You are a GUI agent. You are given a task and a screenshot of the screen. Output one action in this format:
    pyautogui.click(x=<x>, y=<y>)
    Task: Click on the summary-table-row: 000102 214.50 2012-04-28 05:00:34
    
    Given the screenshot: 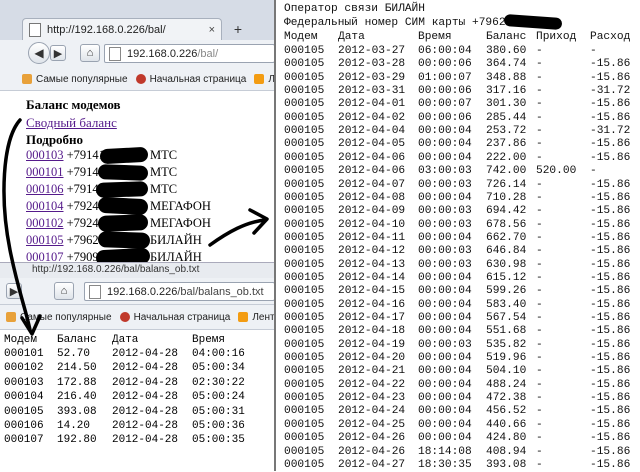 What is the action you would take?
    pyautogui.click(x=139, y=369)
    